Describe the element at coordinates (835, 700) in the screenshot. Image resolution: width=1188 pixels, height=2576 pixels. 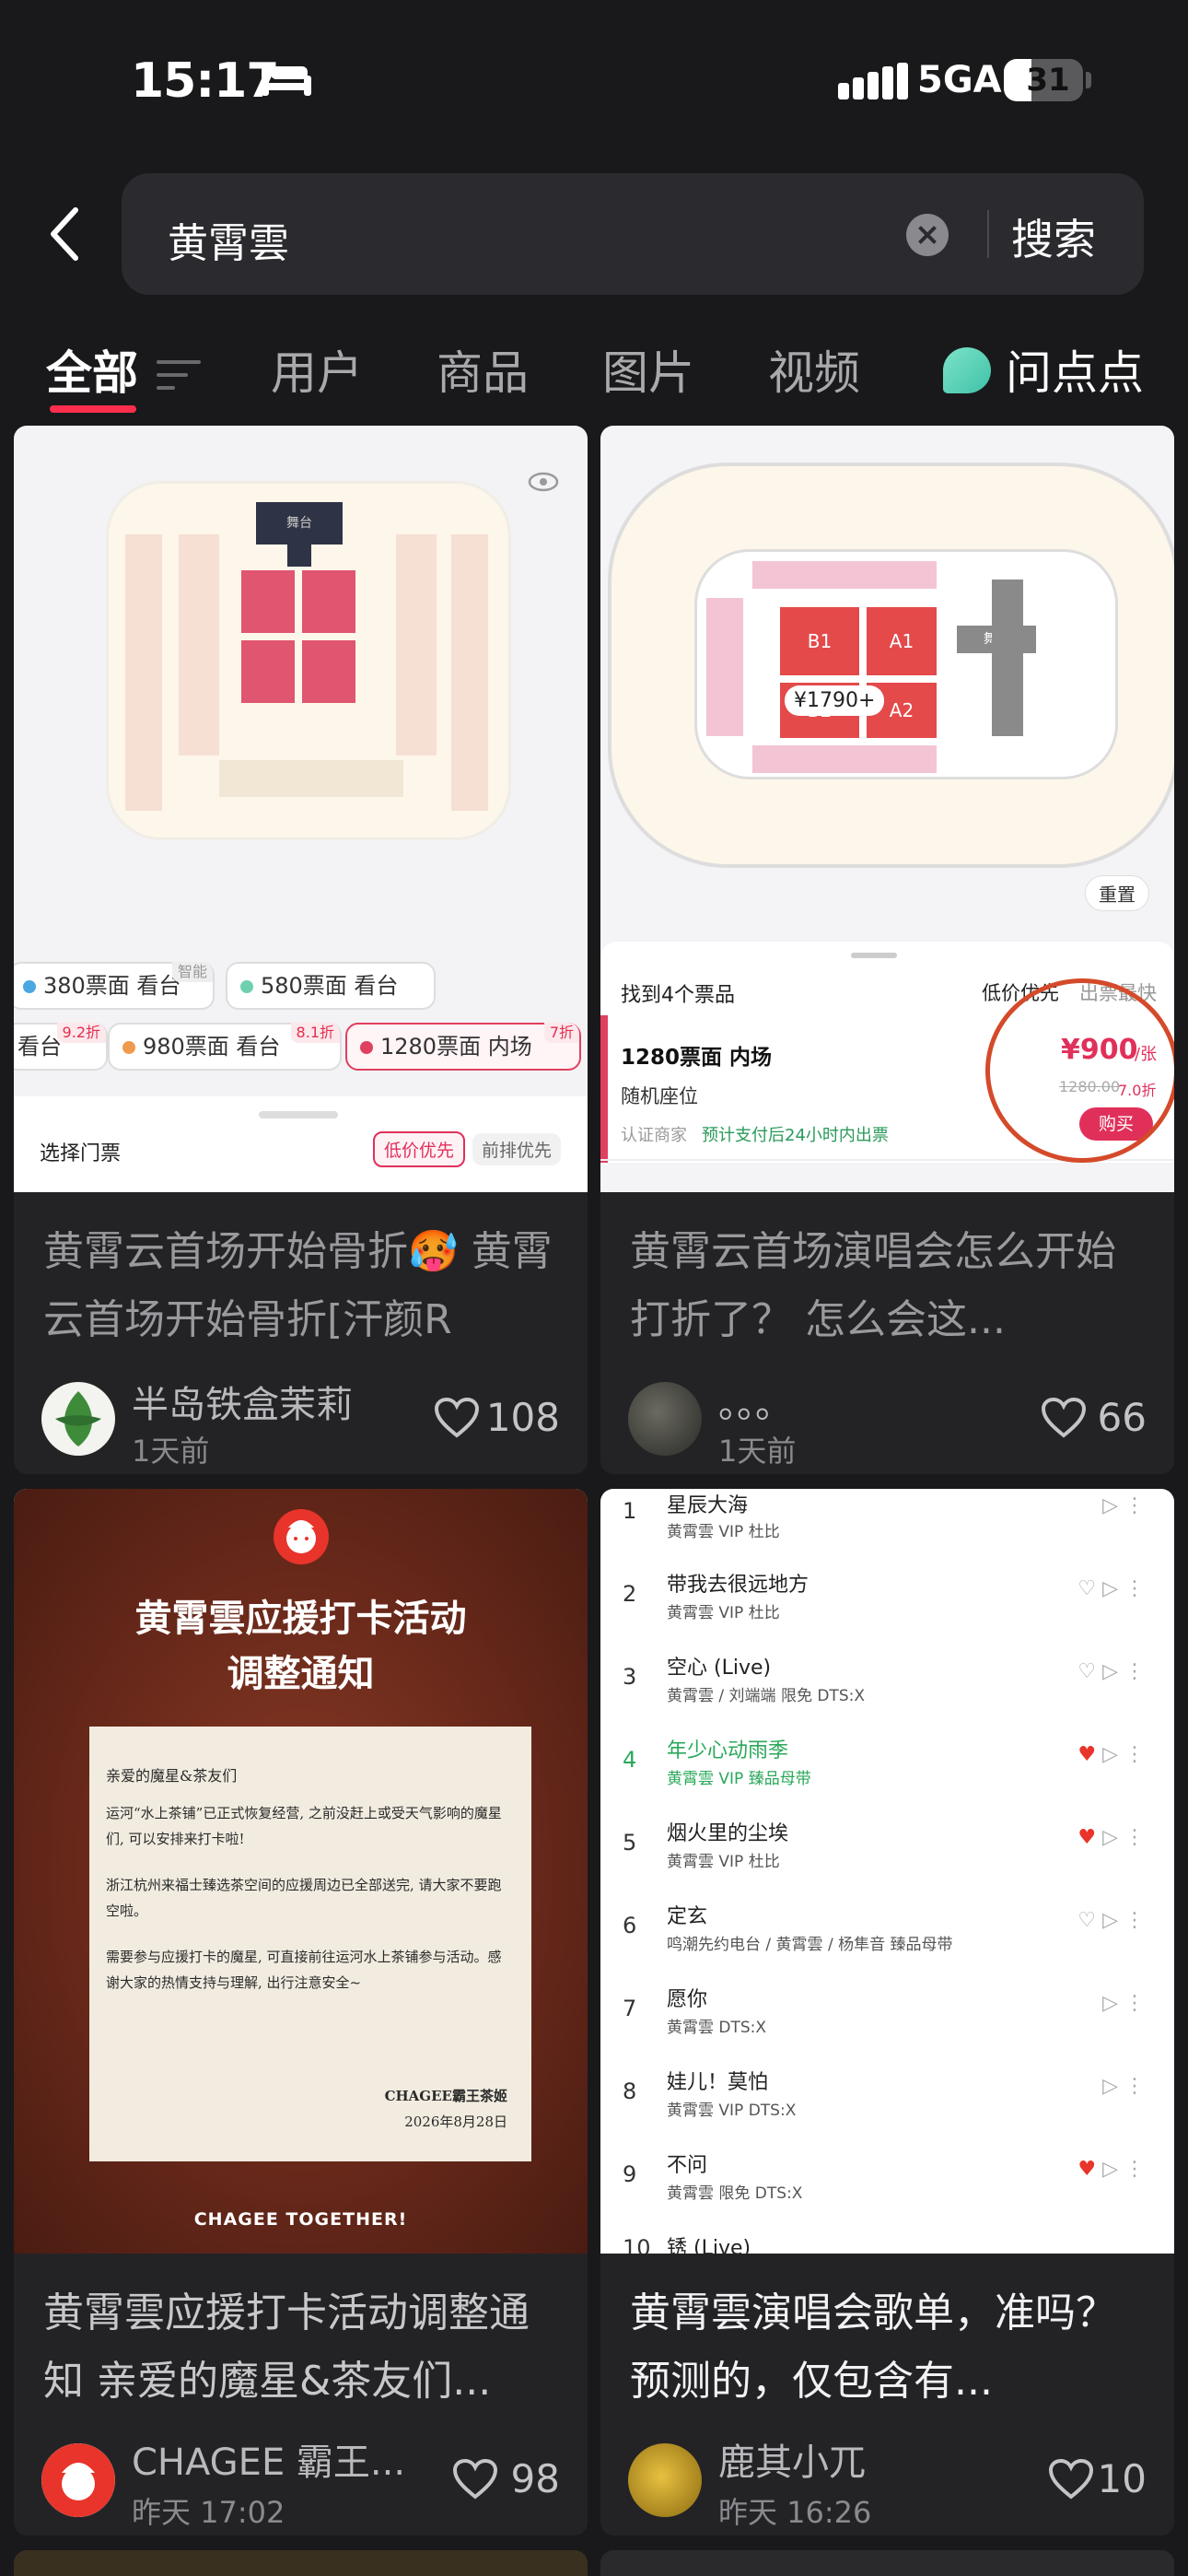
I see `zone-price-label: ¥1790+` at that location.